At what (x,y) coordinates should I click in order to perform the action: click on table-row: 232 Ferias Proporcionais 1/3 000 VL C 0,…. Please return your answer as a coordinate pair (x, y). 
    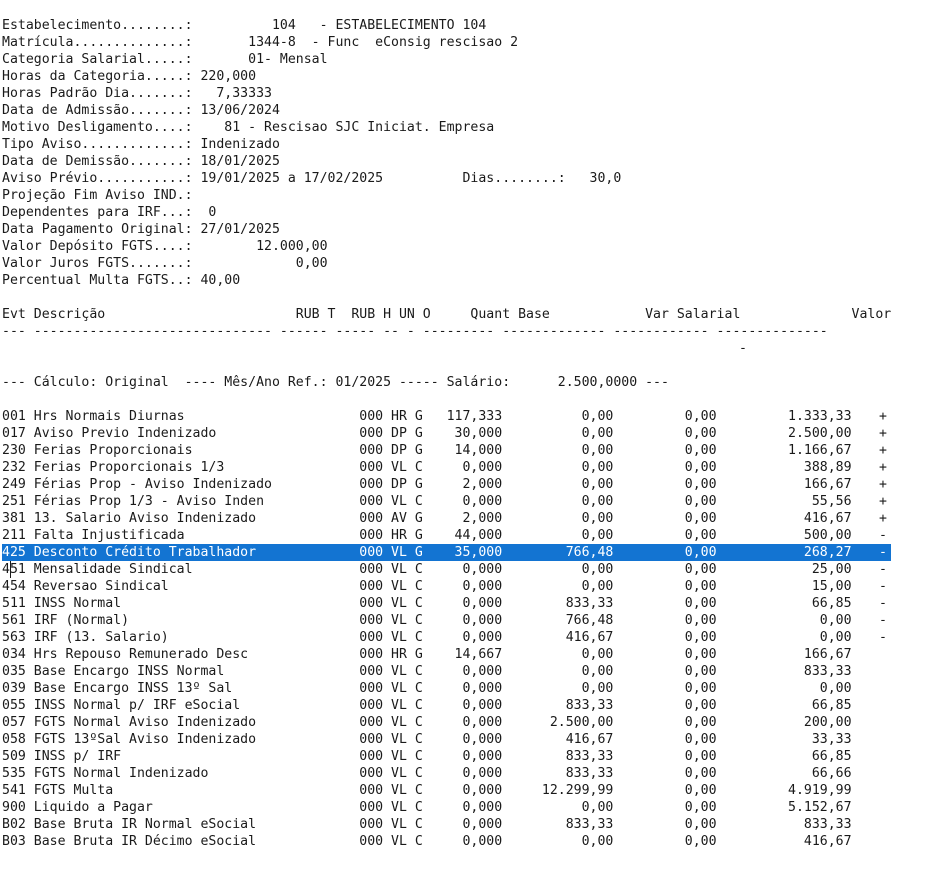
    Looking at the image, I should click on (446, 467).